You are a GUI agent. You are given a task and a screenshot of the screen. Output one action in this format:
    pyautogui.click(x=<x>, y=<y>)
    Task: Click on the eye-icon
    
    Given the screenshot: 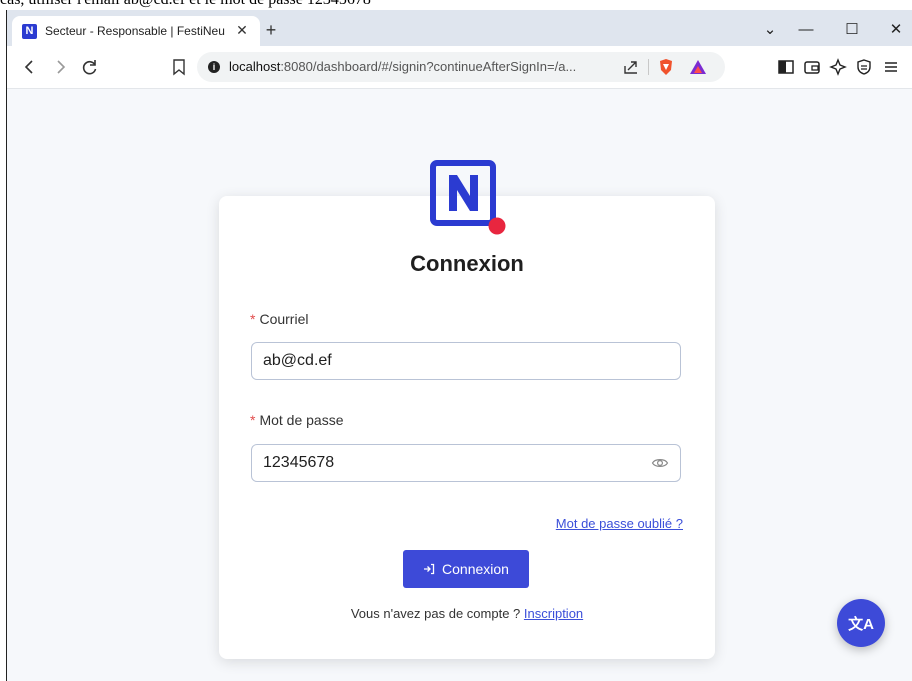 What is the action you would take?
    pyautogui.click(x=660, y=463)
    